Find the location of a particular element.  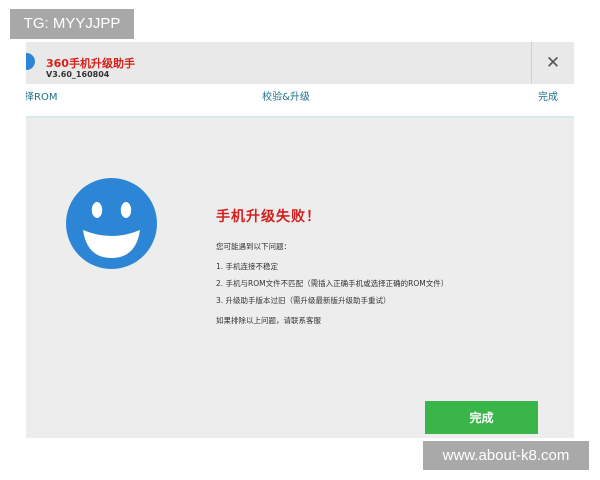

reason-item: 1. 手机连接不稳定 is located at coordinates (247, 266).